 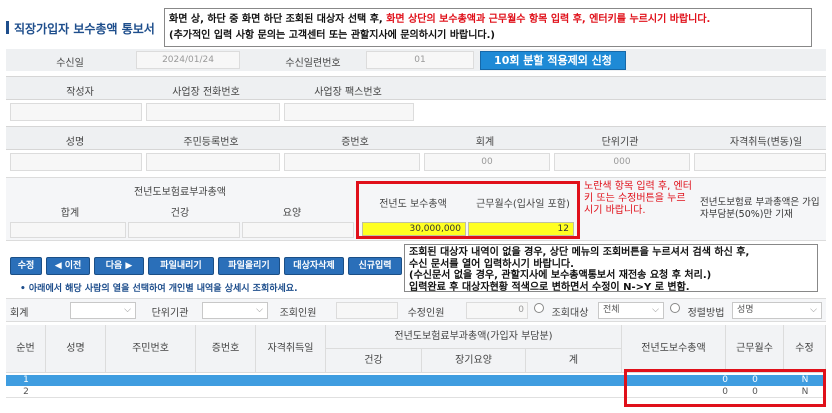 What do you see at coordinates (26, 380) in the screenshot?
I see `row-seq: 1` at bounding box center [26, 380].